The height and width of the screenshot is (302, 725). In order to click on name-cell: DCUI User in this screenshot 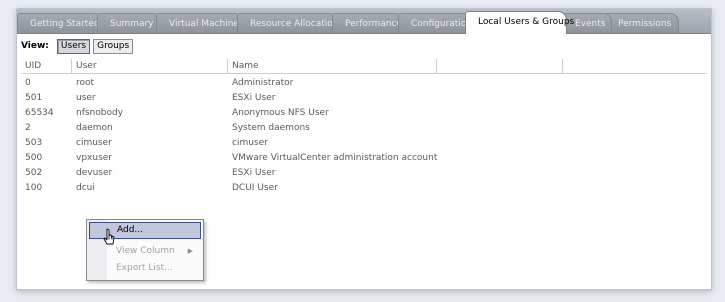, I will do `click(255, 188)`.